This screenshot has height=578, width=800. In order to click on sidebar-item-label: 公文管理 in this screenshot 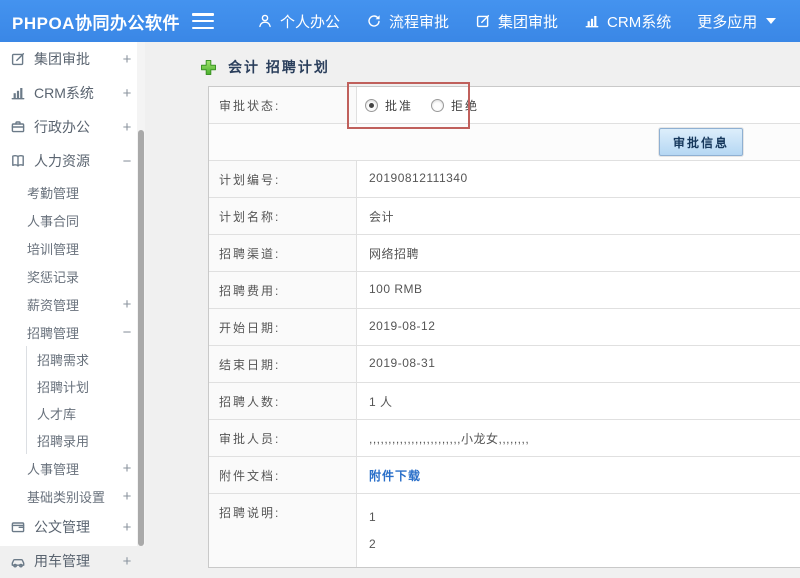, I will do `click(62, 527)`.